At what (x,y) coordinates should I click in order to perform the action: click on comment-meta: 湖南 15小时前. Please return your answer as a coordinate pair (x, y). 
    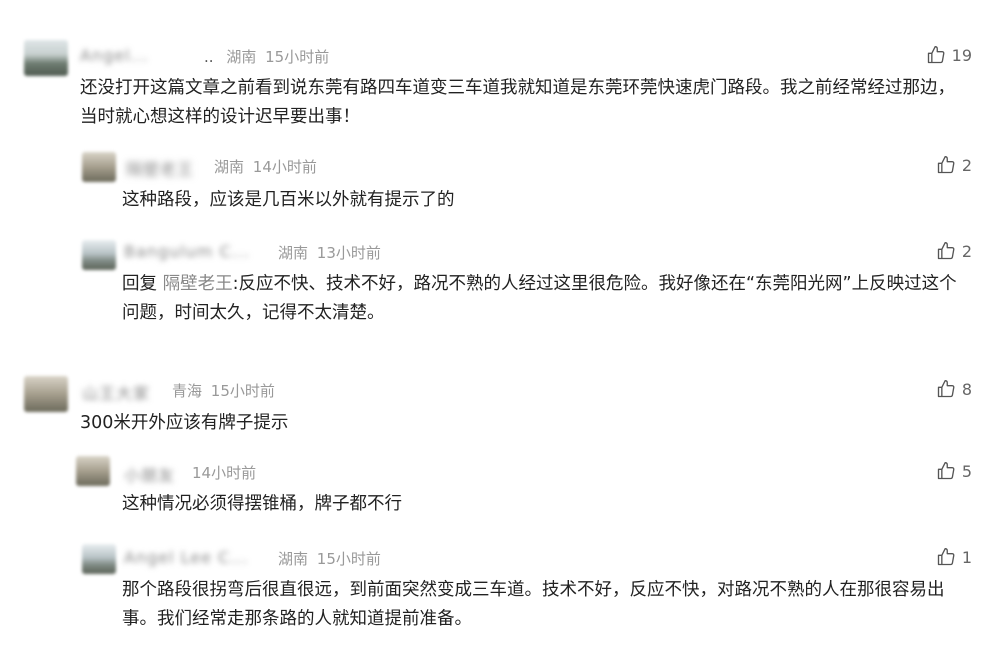
    Looking at the image, I should click on (329, 558).